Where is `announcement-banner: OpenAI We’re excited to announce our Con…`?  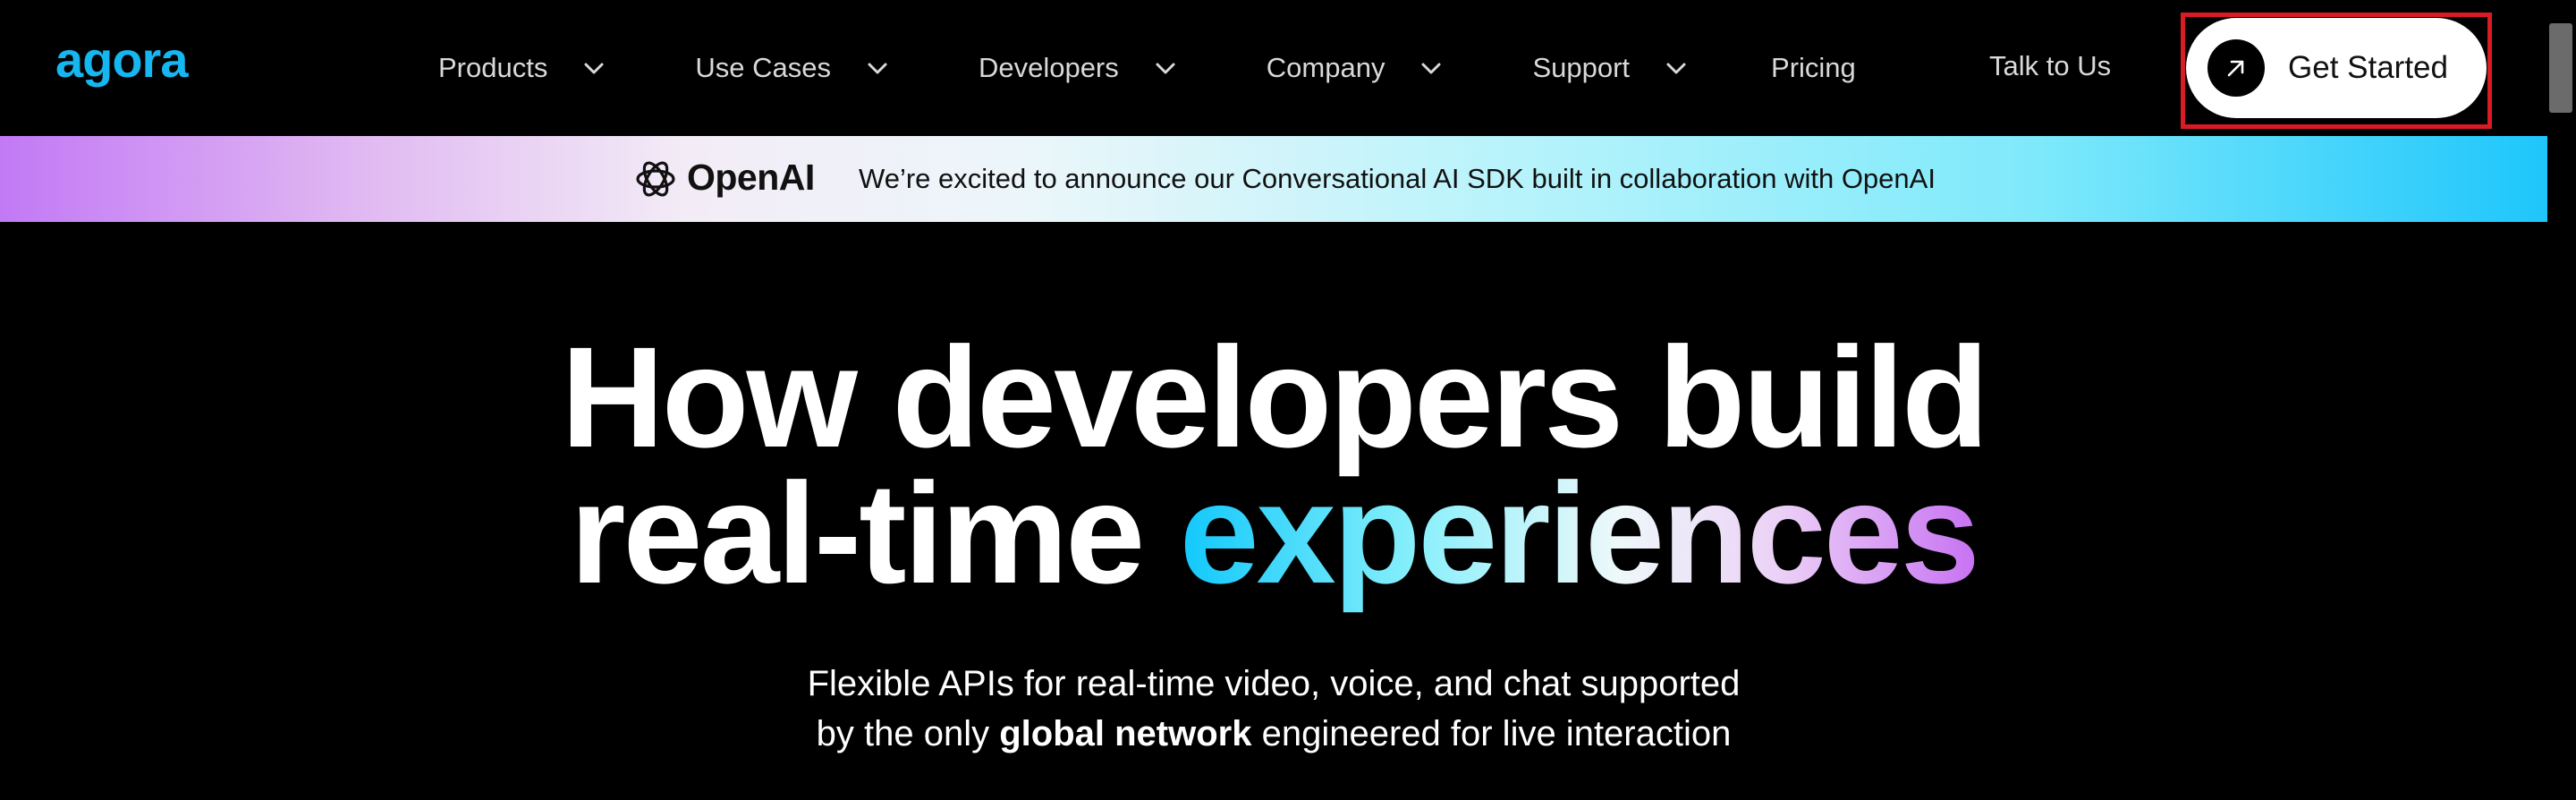
announcement-banner: OpenAI We’re excited to announce our Con… is located at coordinates (1273, 179).